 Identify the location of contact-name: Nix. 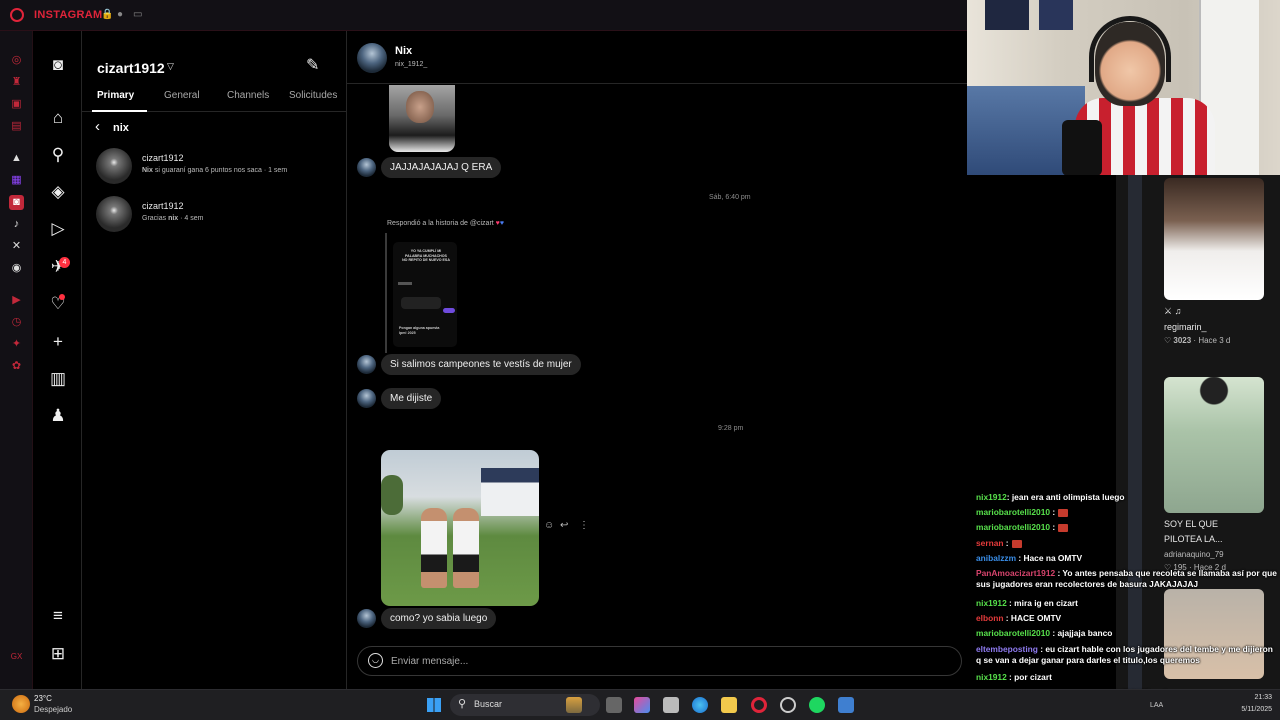
(403, 51).